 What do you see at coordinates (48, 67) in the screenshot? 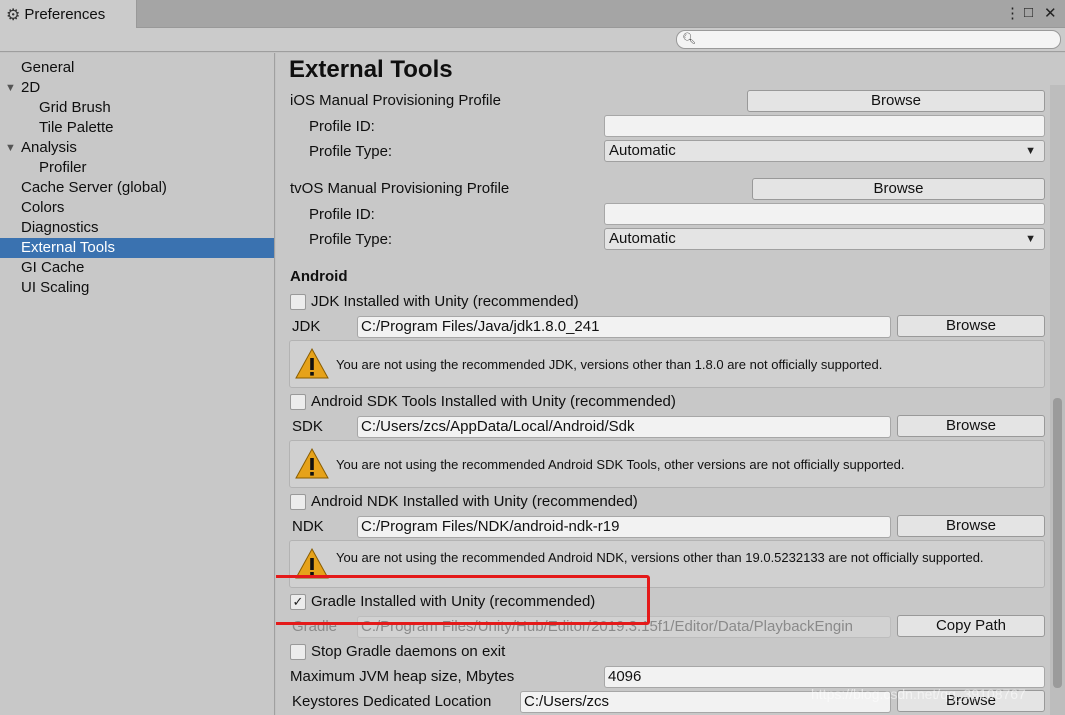
I see `sidebar-item-label: General` at bounding box center [48, 67].